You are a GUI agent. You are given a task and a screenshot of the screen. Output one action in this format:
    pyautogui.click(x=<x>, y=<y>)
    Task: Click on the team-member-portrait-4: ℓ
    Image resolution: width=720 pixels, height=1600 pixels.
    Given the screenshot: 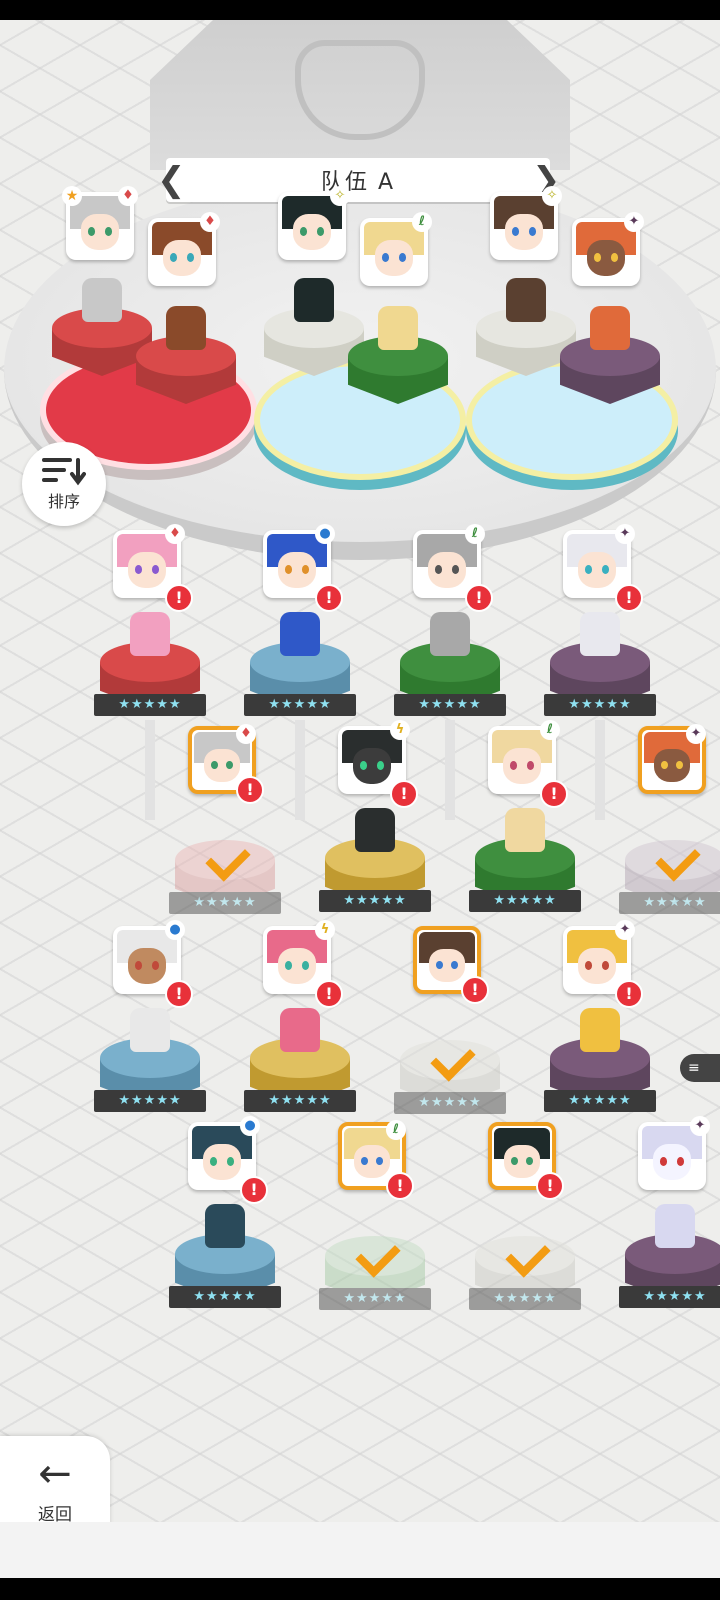 What is the action you would take?
    pyautogui.click(x=396, y=249)
    